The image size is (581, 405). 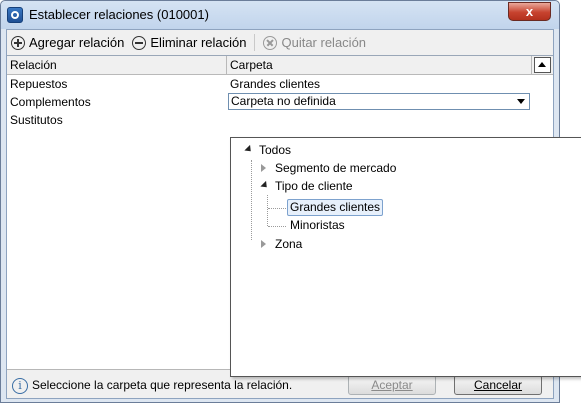 I want to click on cancel-button: Cancelar, so click(x=498, y=385).